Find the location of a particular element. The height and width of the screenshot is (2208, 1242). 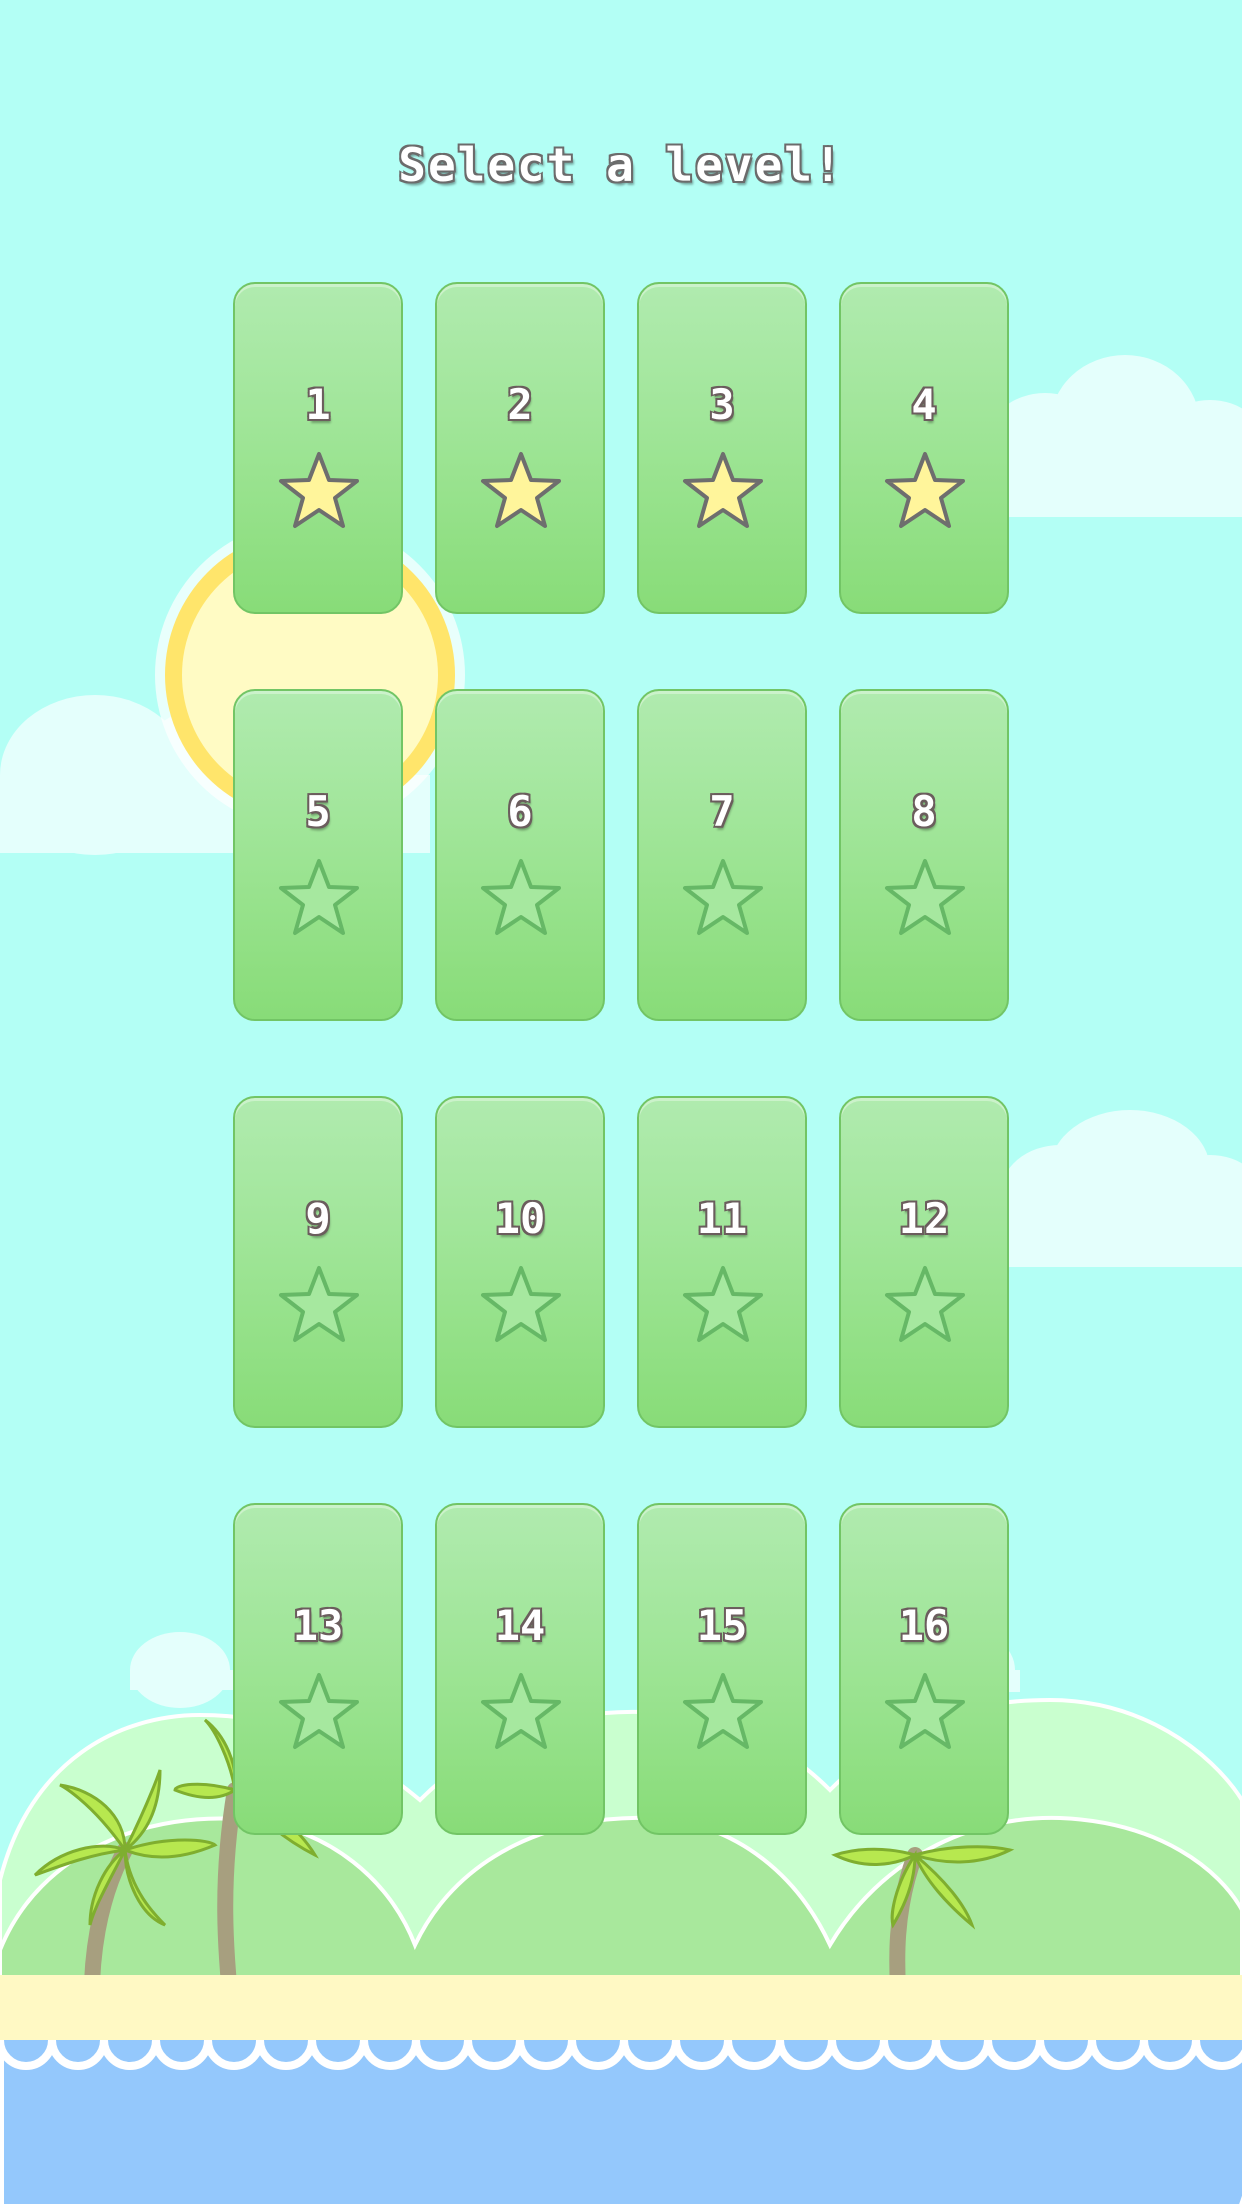

level-14-button: 14 is located at coordinates (520, 1669).